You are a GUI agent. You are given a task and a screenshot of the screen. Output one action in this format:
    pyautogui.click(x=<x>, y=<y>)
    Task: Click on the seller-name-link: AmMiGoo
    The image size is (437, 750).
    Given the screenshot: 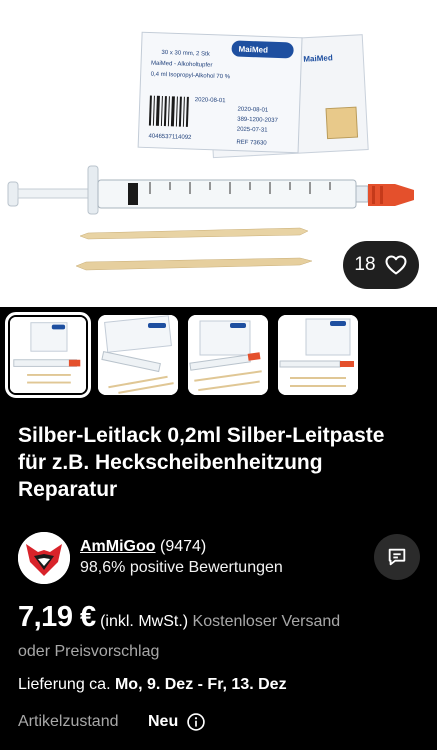 What is the action you would take?
    pyautogui.click(x=118, y=546)
    